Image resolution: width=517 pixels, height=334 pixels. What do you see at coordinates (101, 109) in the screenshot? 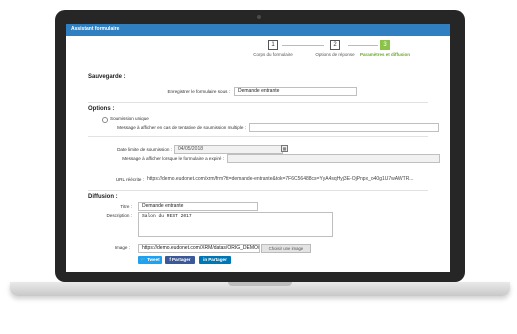
I see `section-heading-options: Options :` at bounding box center [101, 109].